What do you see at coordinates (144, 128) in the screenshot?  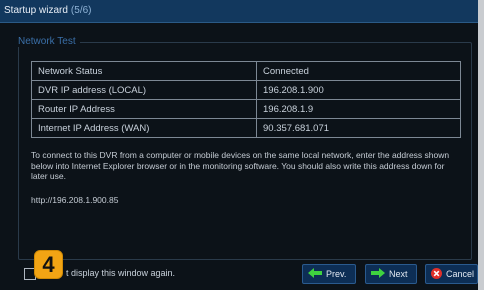 I see `table-cell-label: Internet IP Address (WAN)` at bounding box center [144, 128].